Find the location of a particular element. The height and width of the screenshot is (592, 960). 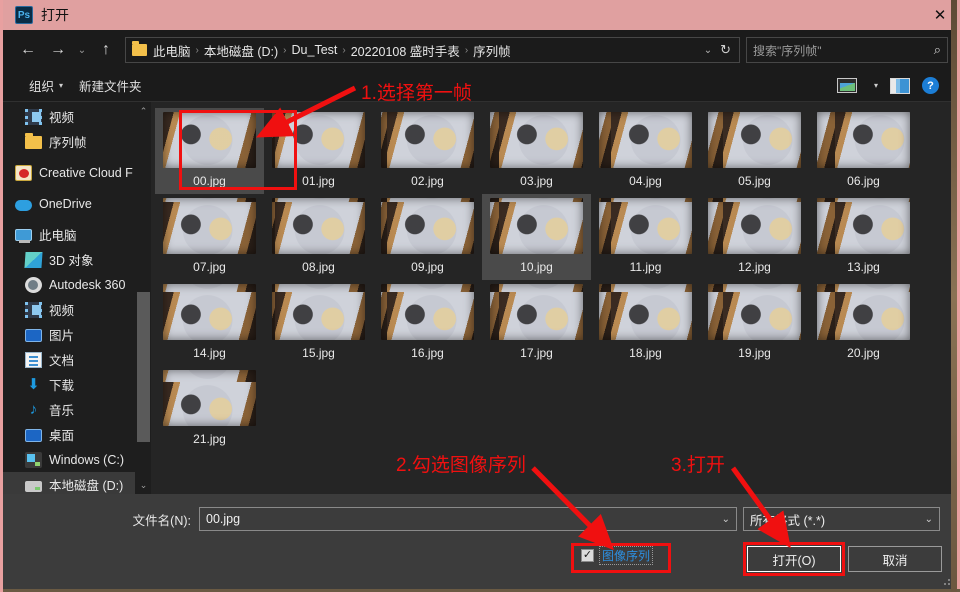

file-item: 10.jpg is located at coordinates (536, 237).